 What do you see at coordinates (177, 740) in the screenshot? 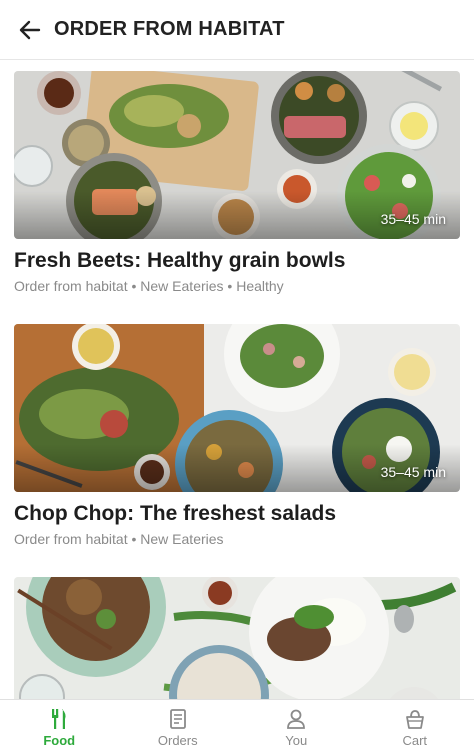
I see `nav-label: Orders` at bounding box center [177, 740].